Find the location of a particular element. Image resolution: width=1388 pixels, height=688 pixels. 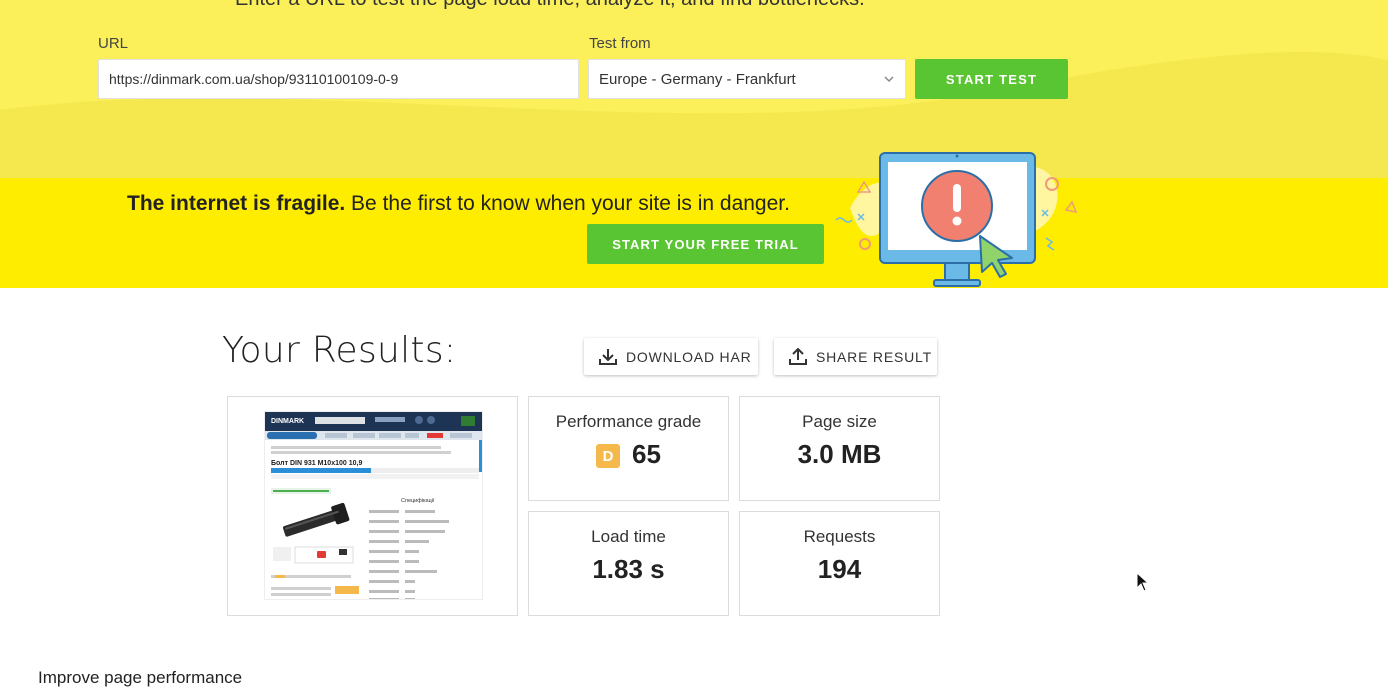

download-har-button: DOWNLOAD HAR is located at coordinates (671, 356).